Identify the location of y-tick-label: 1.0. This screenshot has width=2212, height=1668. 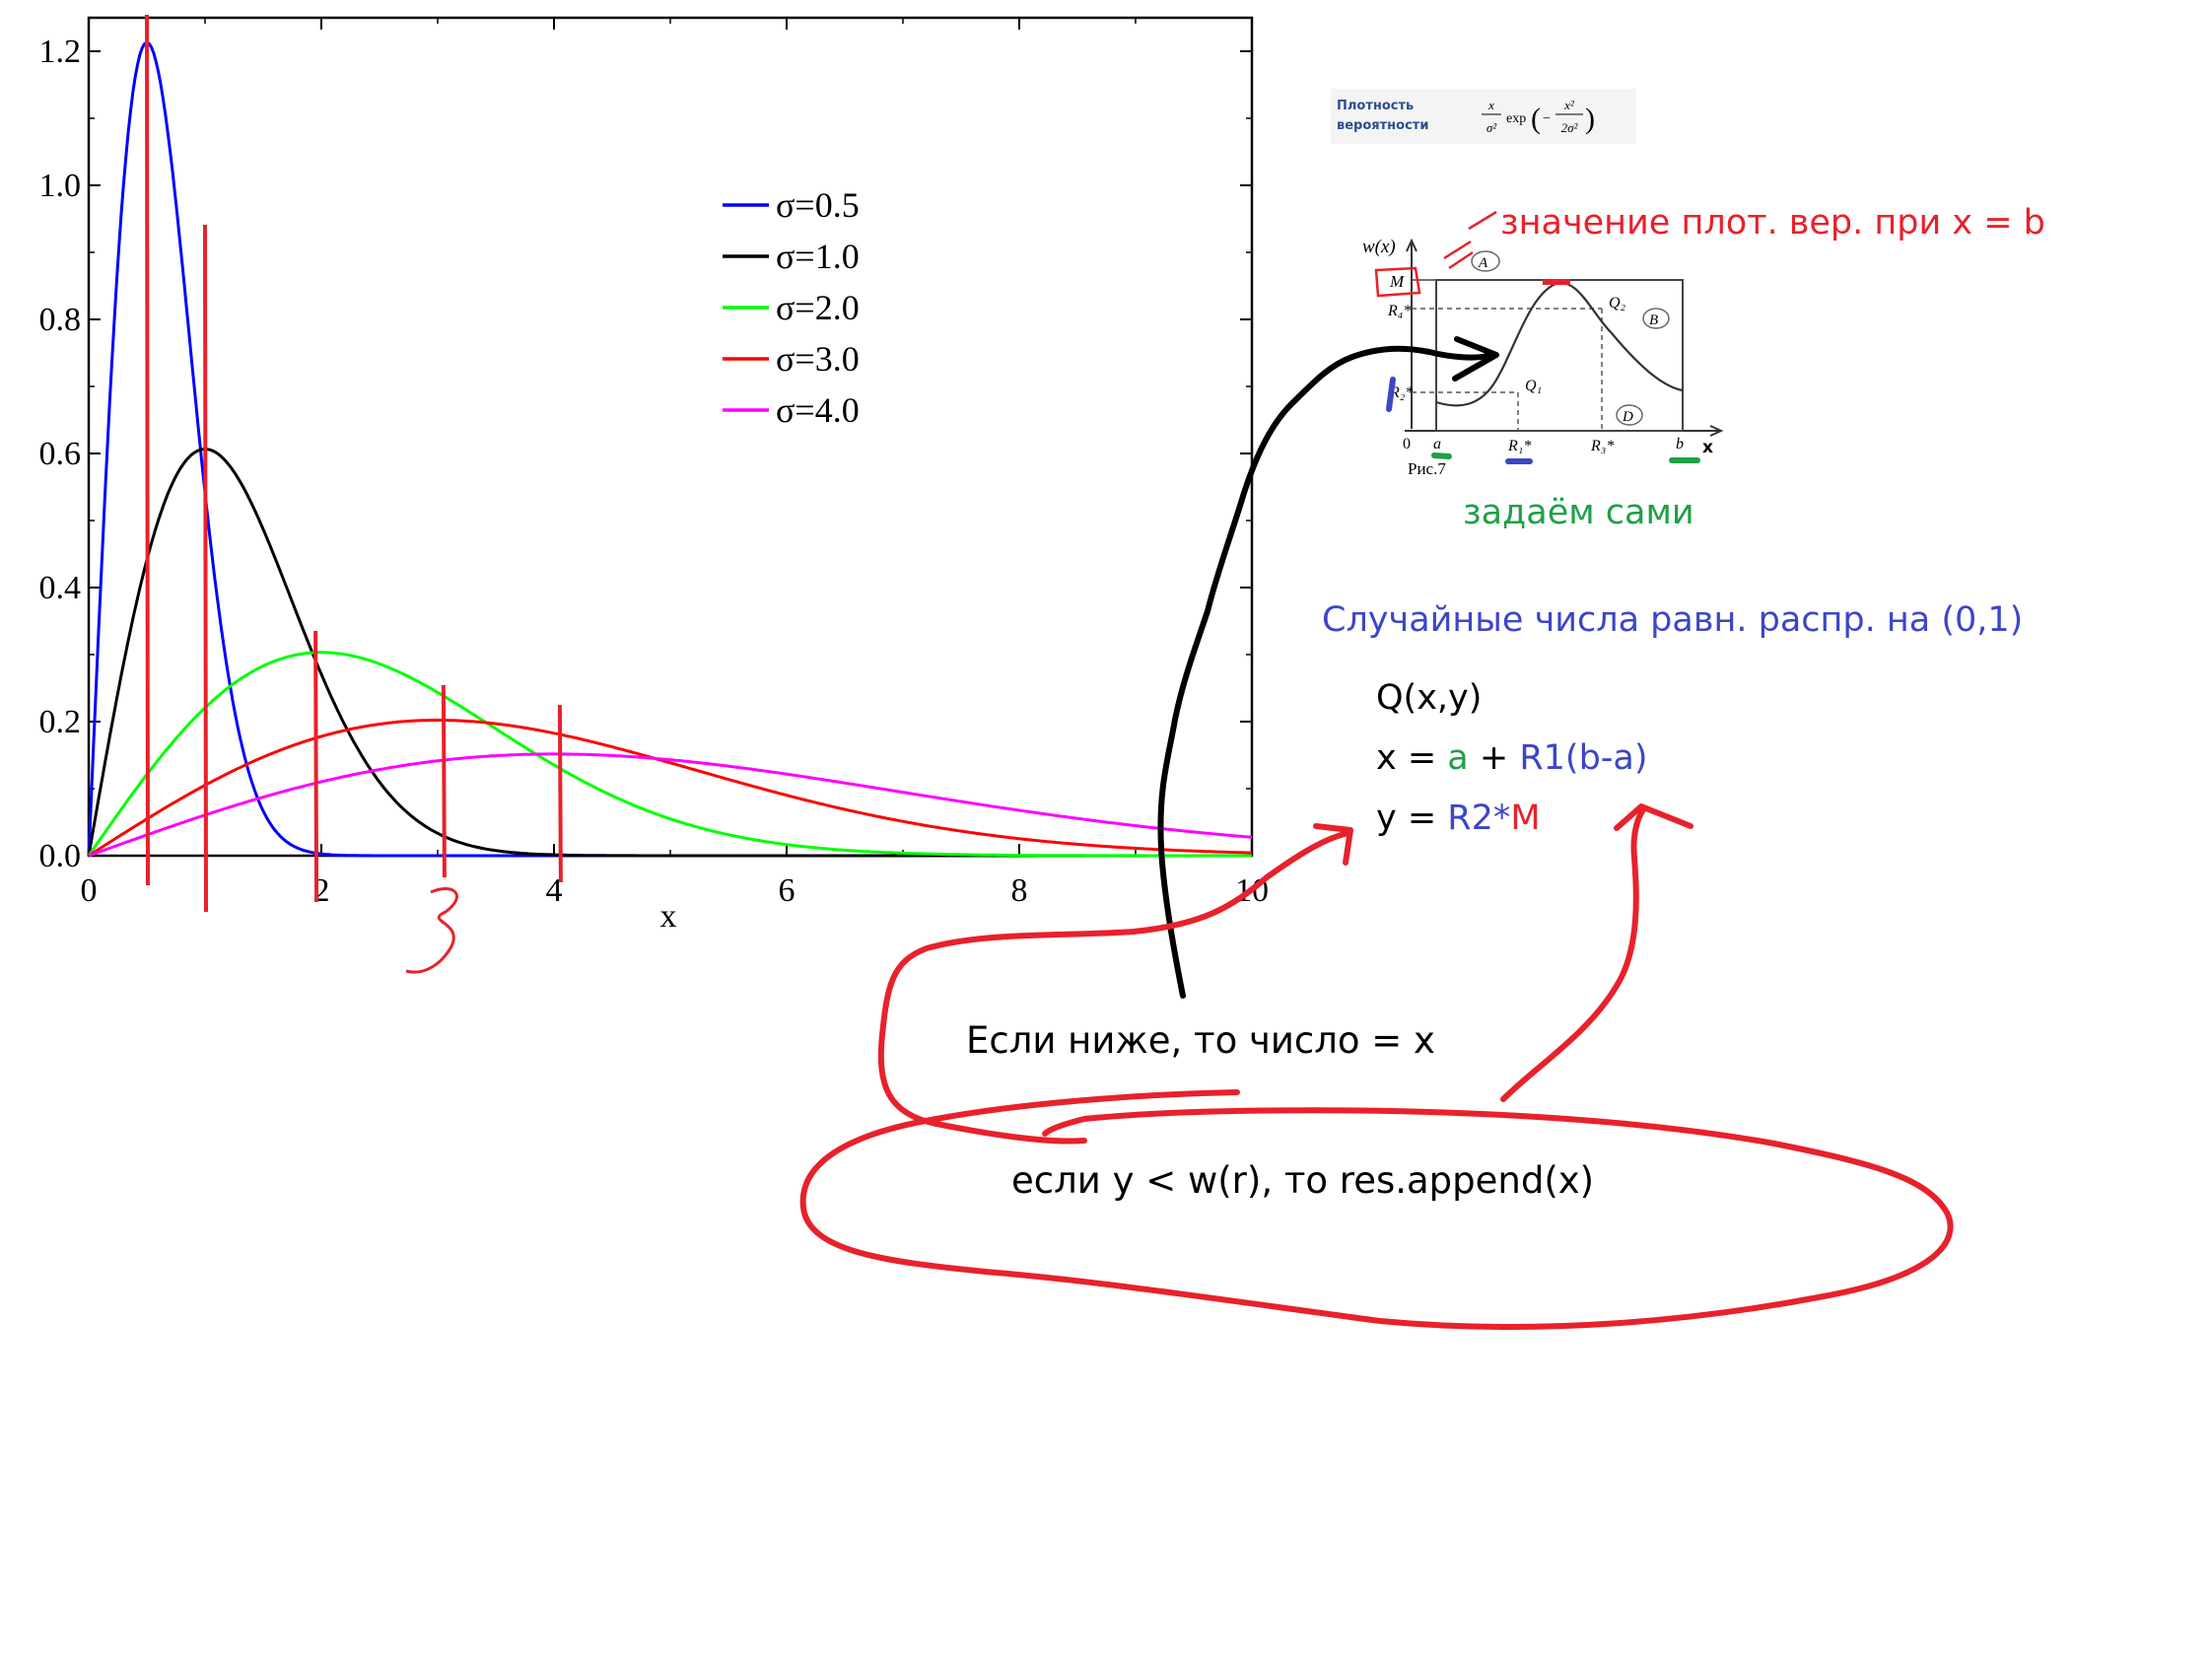
(61, 186).